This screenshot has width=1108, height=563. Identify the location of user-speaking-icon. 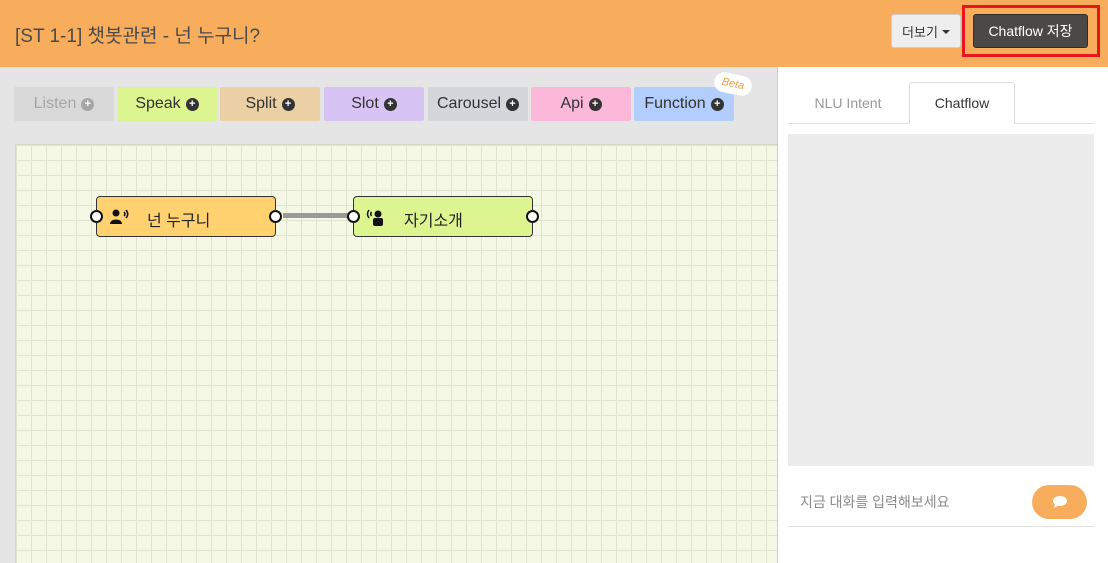
(119, 216).